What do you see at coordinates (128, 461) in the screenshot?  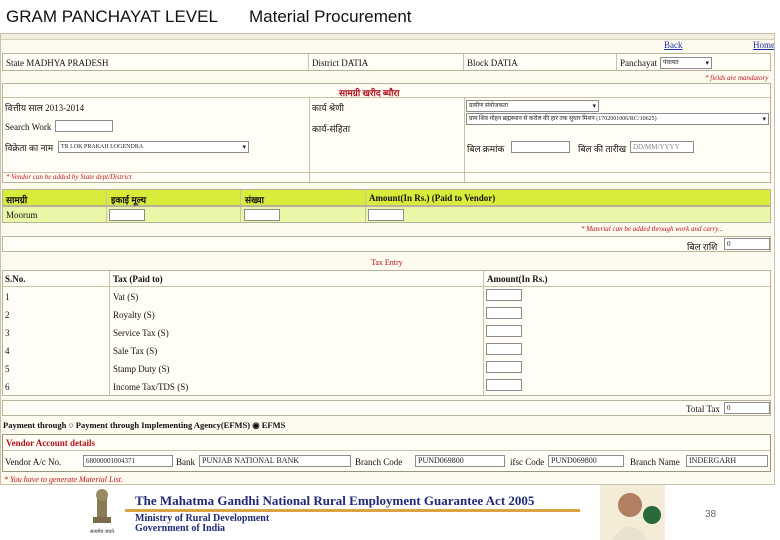 I see `vendor-ac-field: 68000001004371` at bounding box center [128, 461].